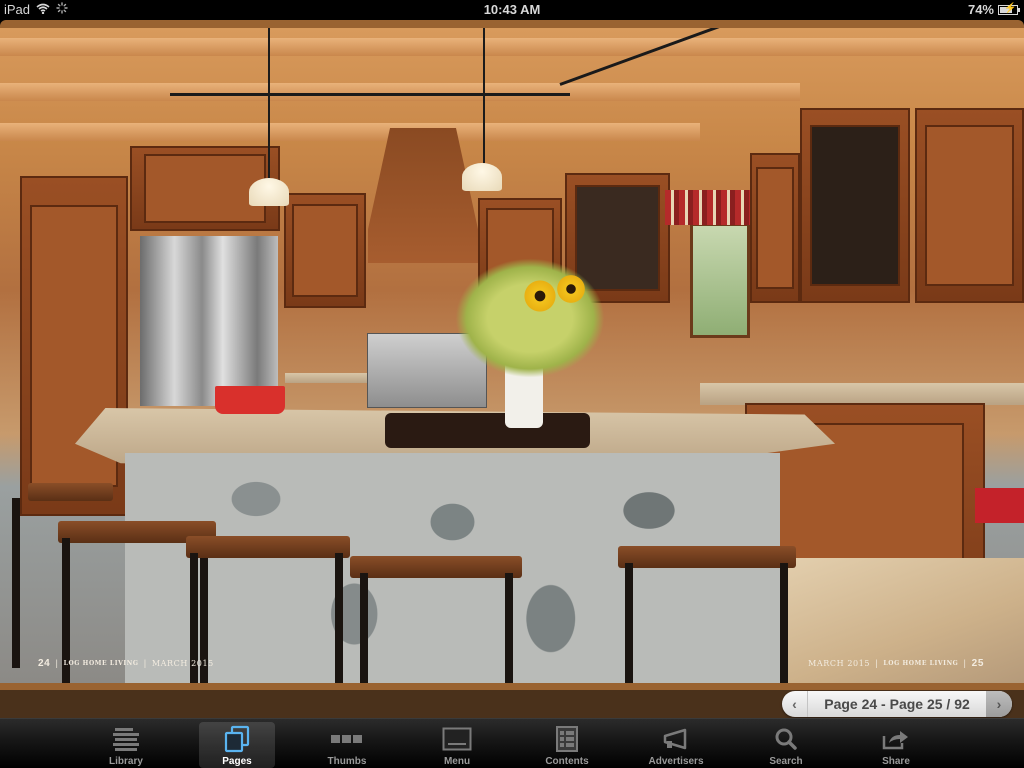 This screenshot has height=768, width=1024. What do you see at coordinates (977, 663) in the screenshot?
I see `right-page-number: 25` at bounding box center [977, 663].